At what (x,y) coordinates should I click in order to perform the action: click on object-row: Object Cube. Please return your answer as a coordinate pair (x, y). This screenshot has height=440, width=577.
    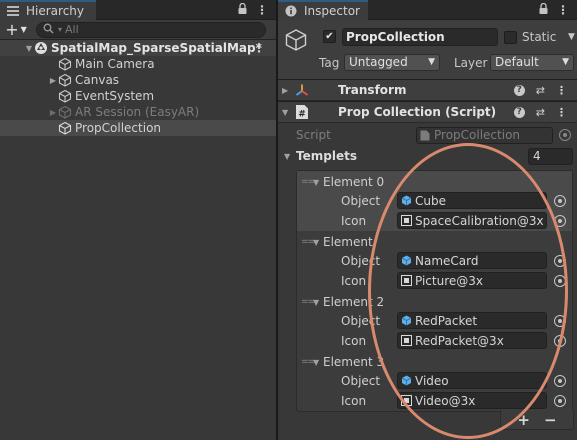
    Looking at the image, I should click on (434, 201).